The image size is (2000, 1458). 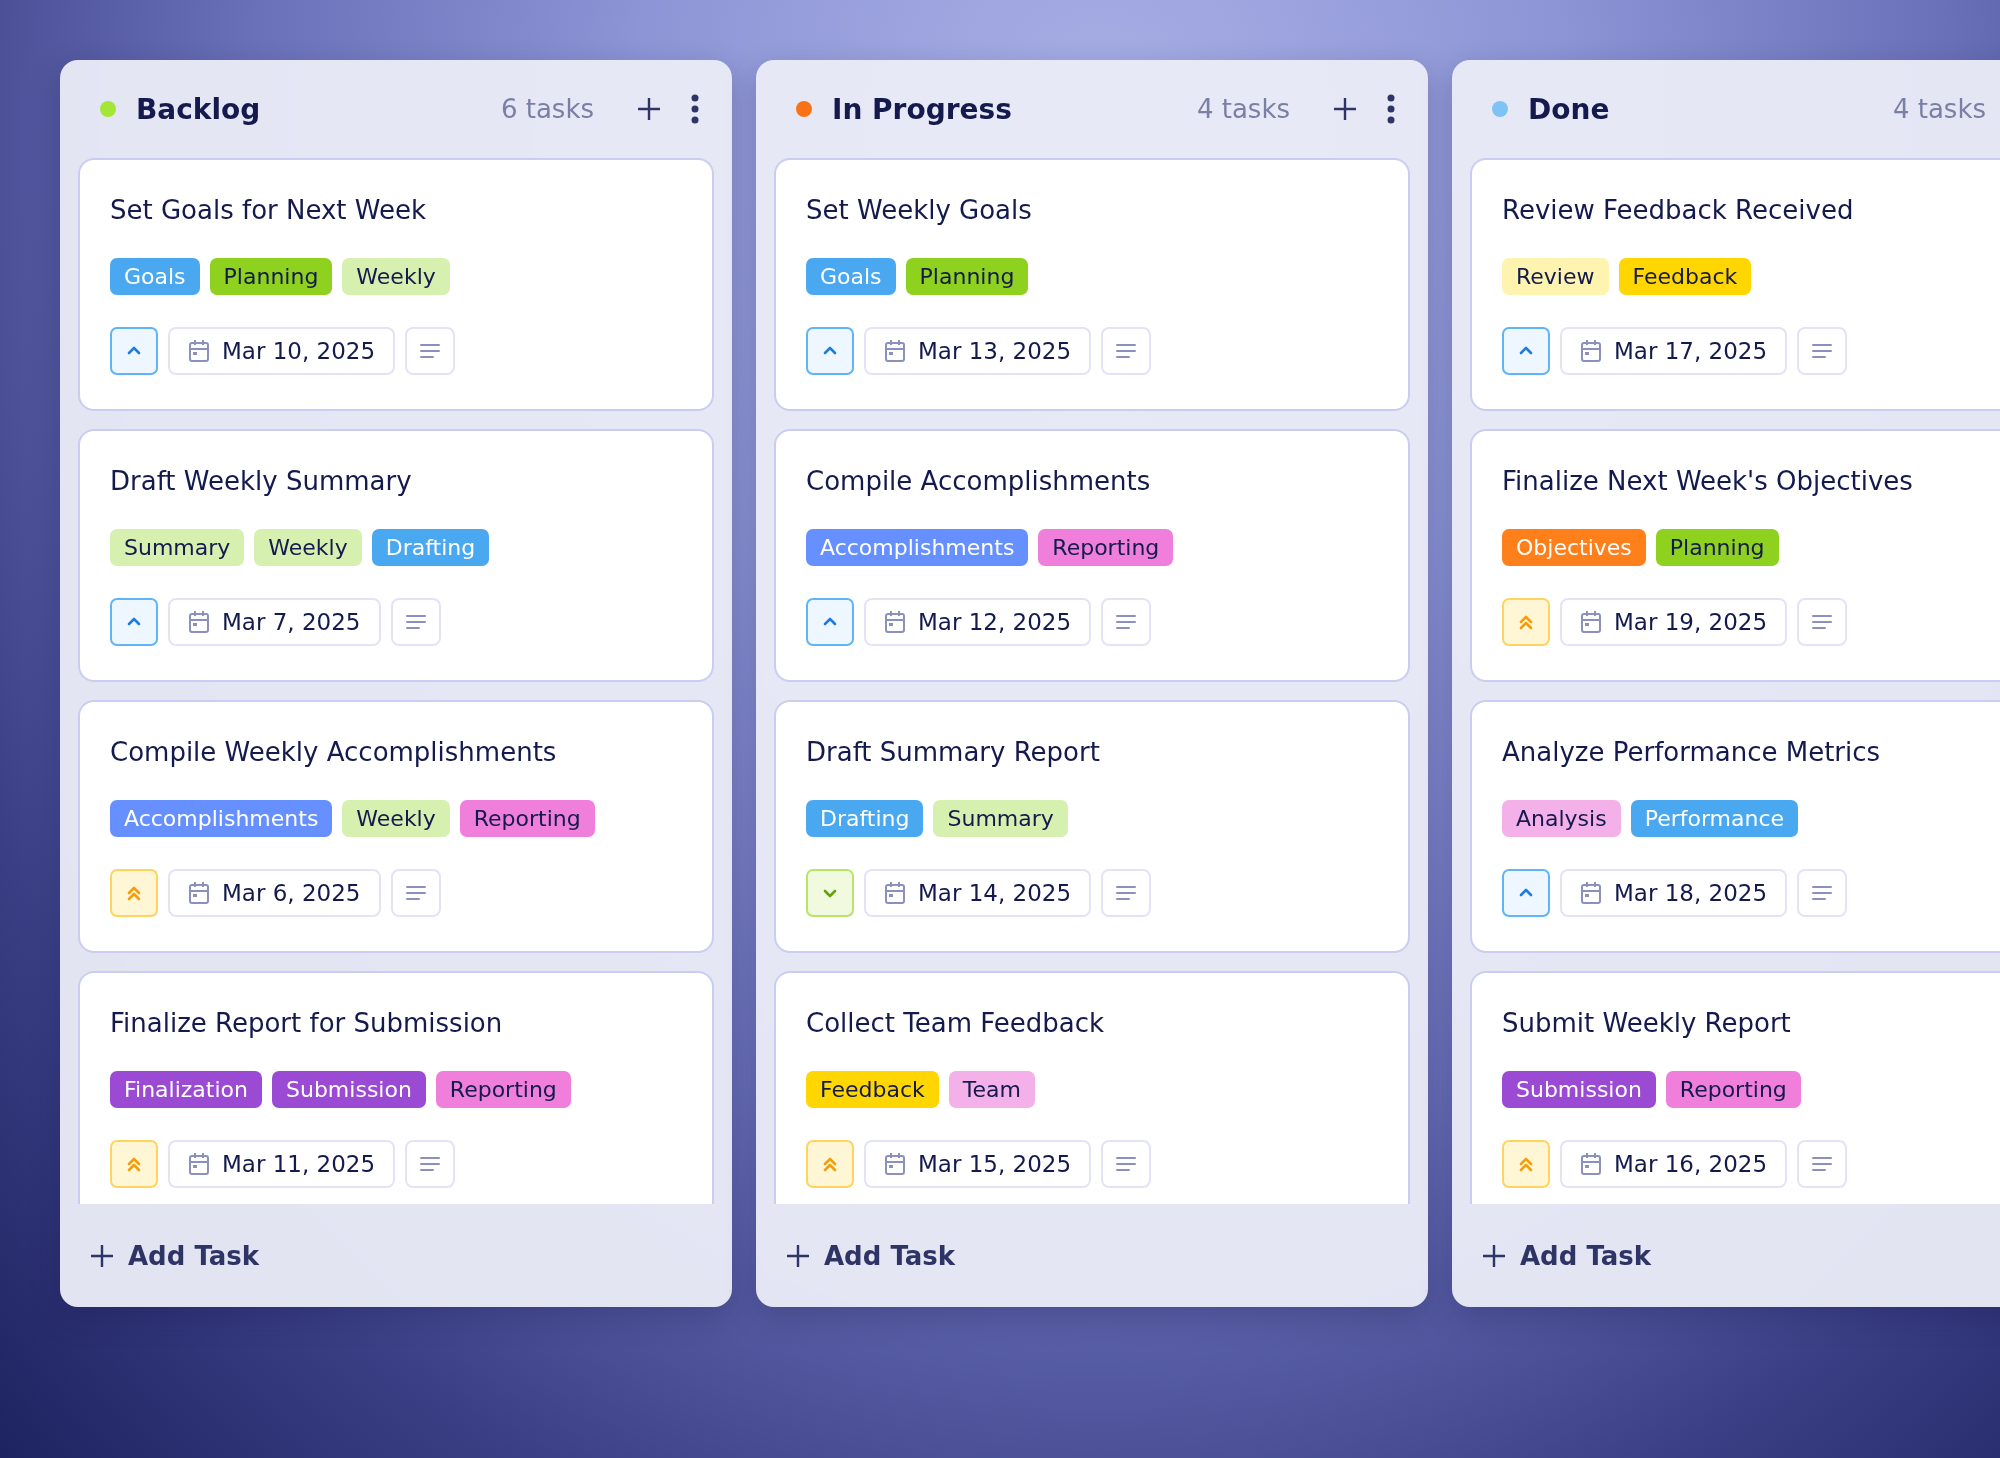 What do you see at coordinates (1092, 826) in the screenshot?
I see `task-card: Draft Summary Report Drafting Summary Mar 14, 2025` at bounding box center [1092, 826].